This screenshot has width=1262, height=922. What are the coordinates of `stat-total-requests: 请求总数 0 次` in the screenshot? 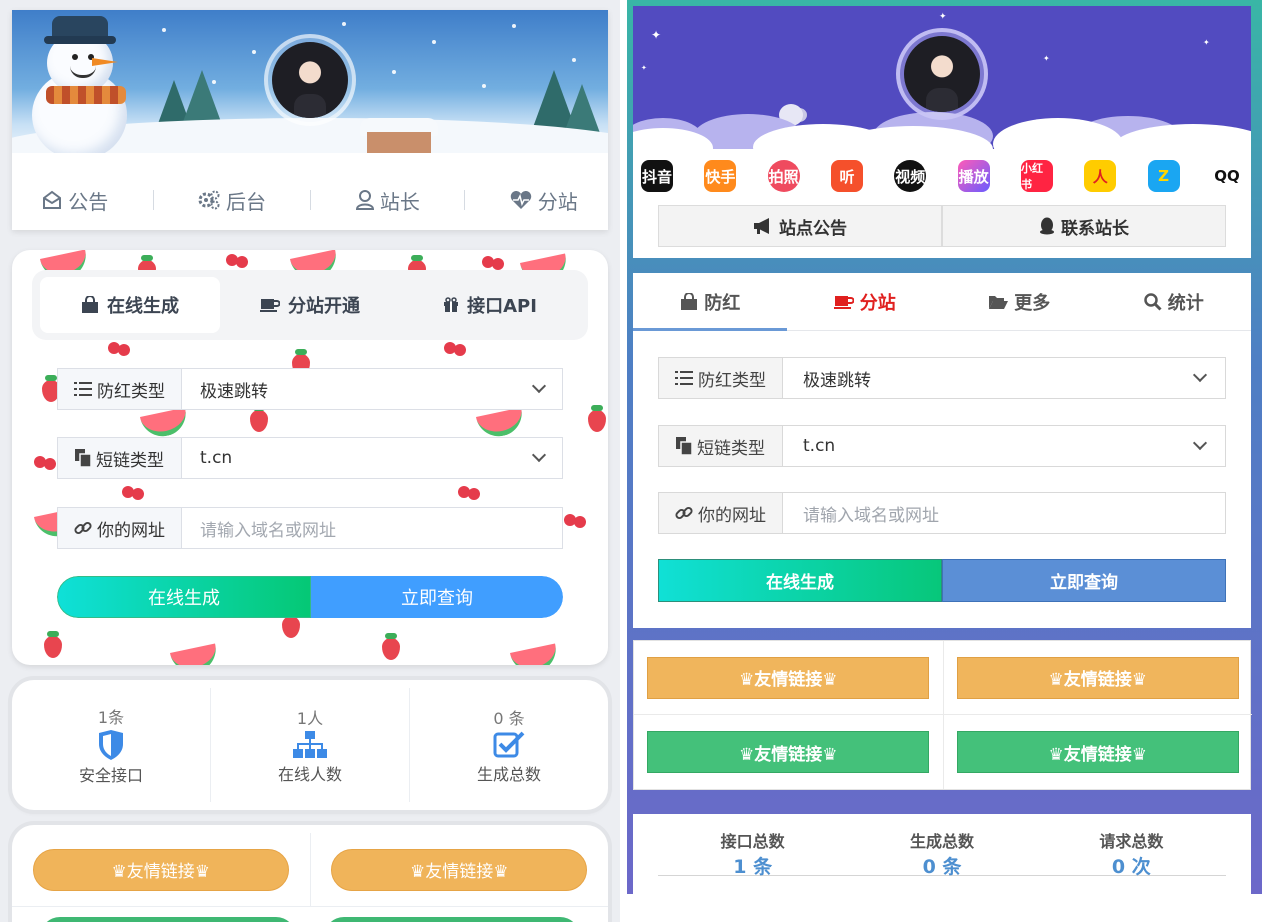 It's located at (1131, 853).